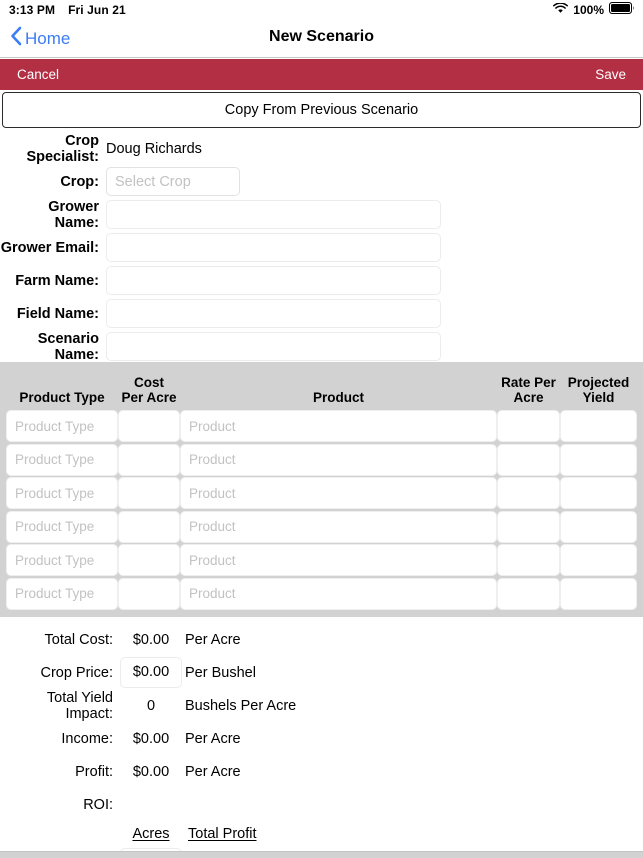  I want to click on scenario-name-input, so click(273, 346).